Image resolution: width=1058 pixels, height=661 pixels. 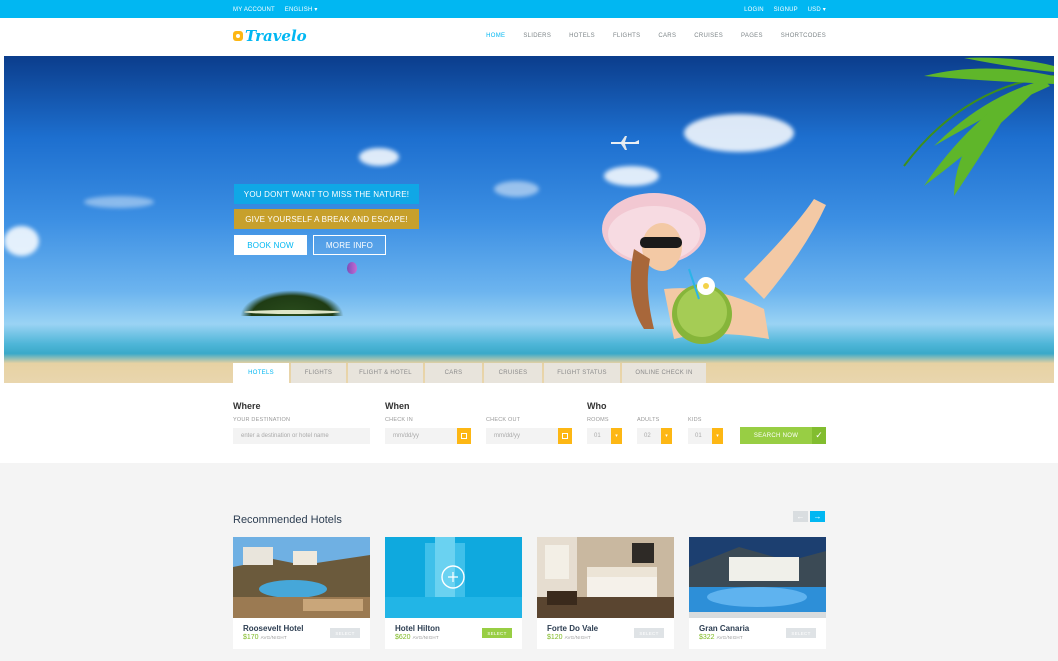 I want to click on adults-label: ADULTS, so click(x=648, y=420).